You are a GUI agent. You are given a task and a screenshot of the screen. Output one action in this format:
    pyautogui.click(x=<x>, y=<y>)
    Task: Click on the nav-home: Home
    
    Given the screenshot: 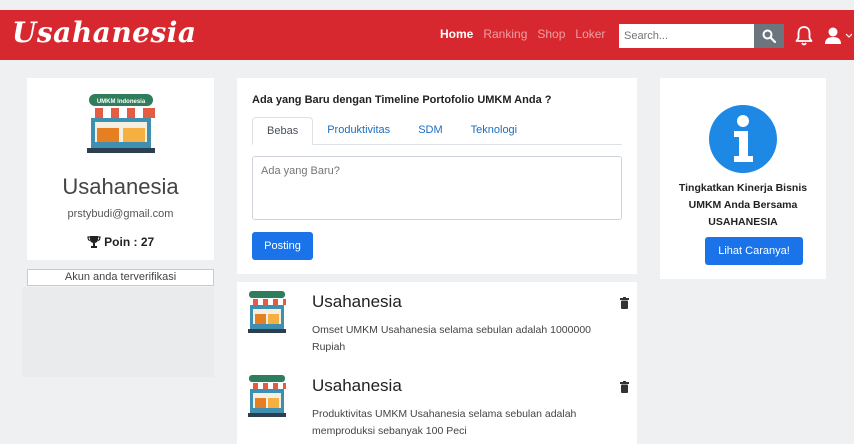 What is the action you would take?
    pyautogui.click(x=456, y=34)
    